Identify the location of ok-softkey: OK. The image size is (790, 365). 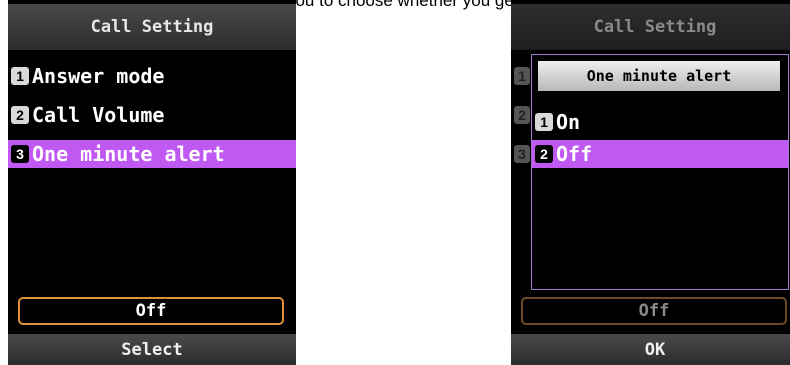
(650, 349).